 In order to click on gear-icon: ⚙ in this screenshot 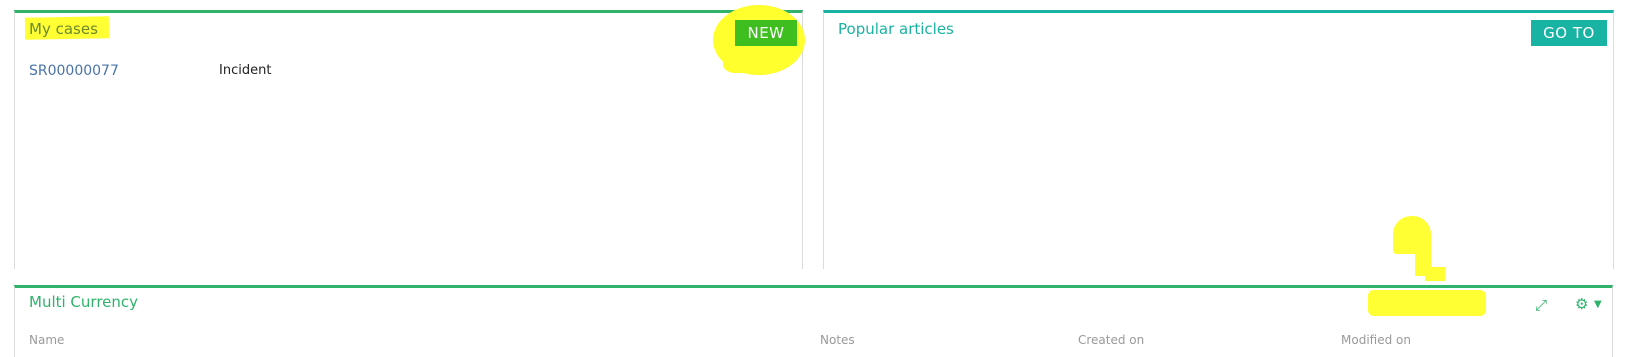, I will do `click(1581, 304)`.